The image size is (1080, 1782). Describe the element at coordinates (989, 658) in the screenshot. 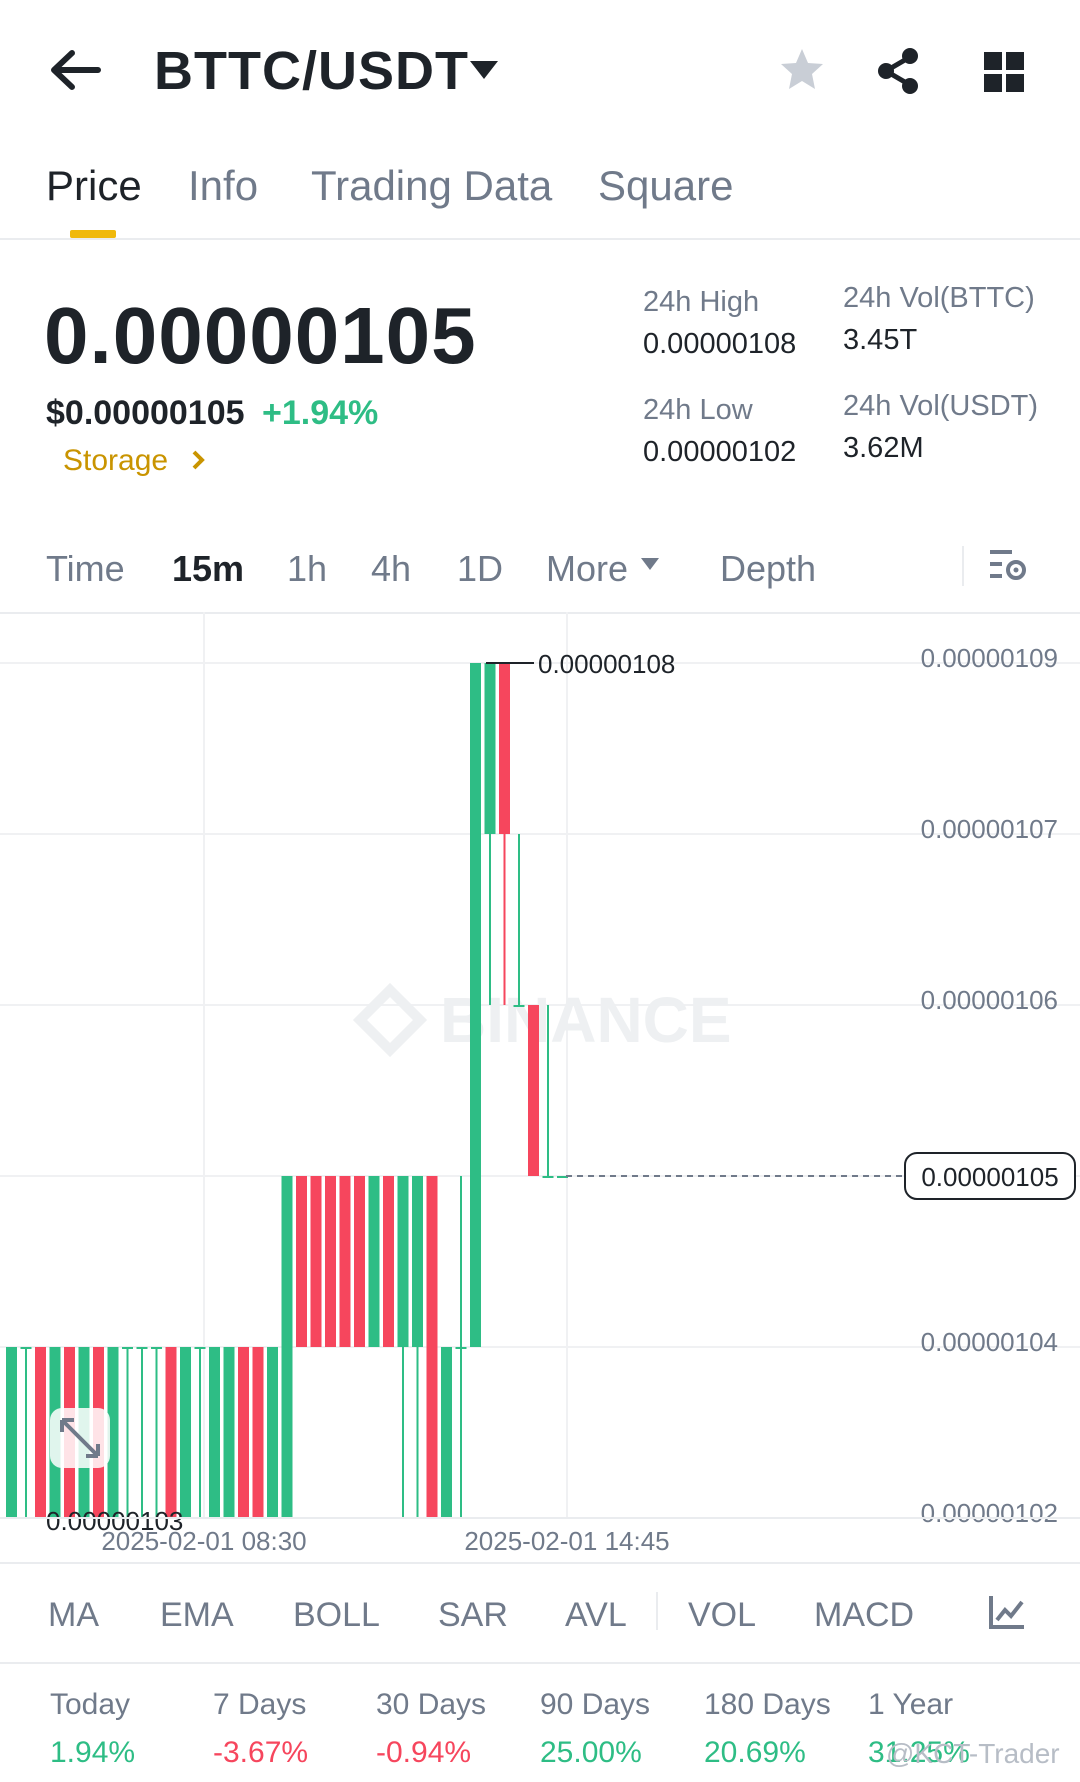

I see `y-axis-tick-label: 0.00000109` at that location.